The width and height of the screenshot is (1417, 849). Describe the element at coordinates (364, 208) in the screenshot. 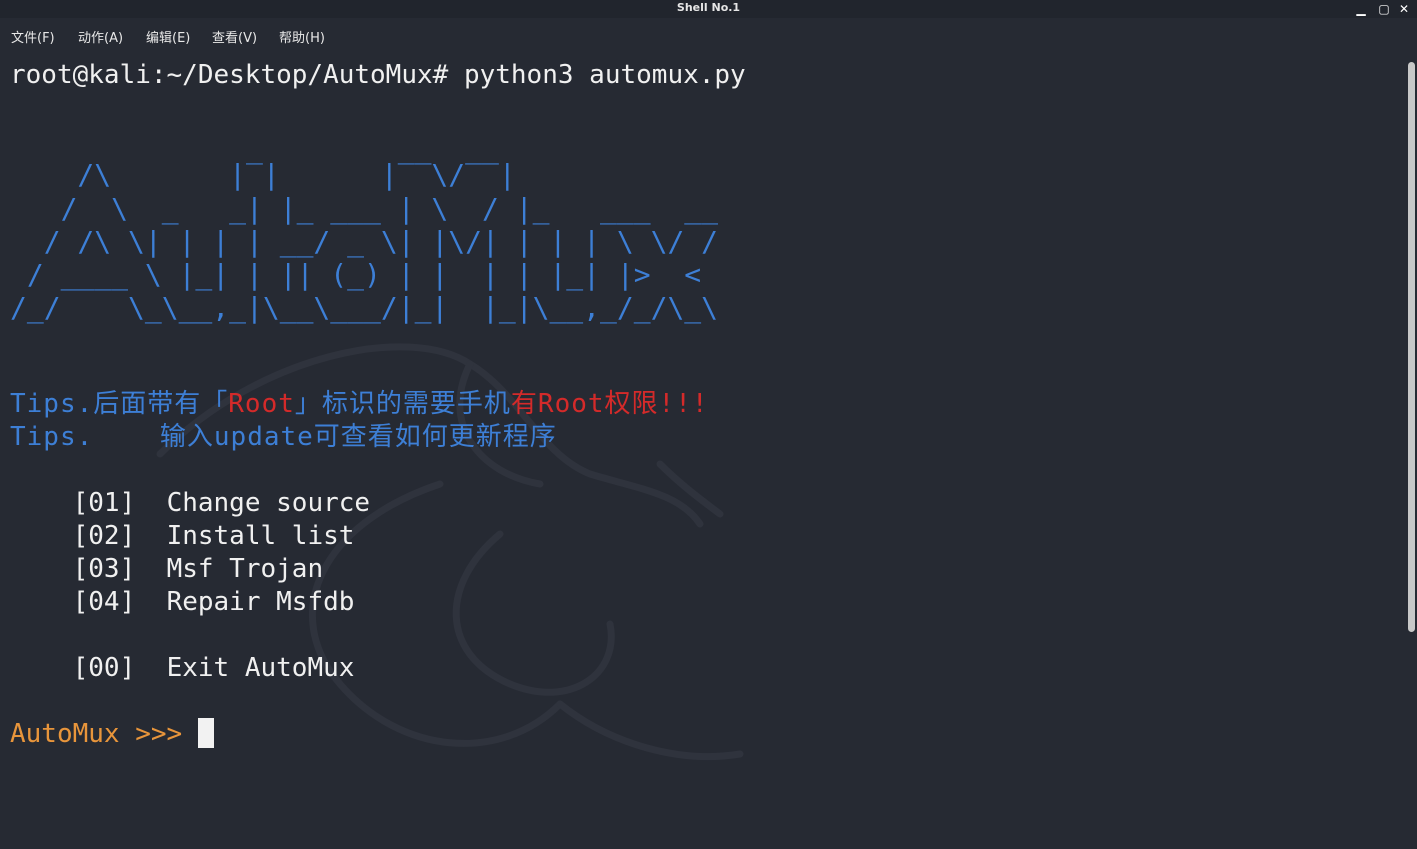

I see `banner-line-3: / \ _ _| |_ ___ | \ / |_ ___ __` at that location.